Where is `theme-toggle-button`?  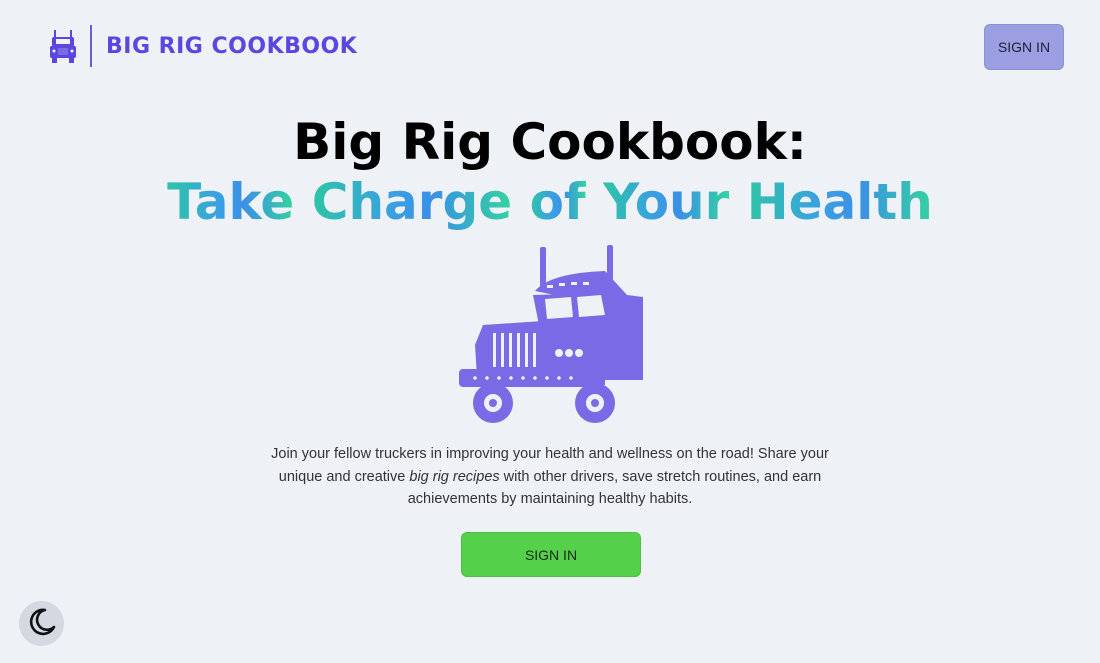
theme-toggle-button is located at coordinates (41, 623).